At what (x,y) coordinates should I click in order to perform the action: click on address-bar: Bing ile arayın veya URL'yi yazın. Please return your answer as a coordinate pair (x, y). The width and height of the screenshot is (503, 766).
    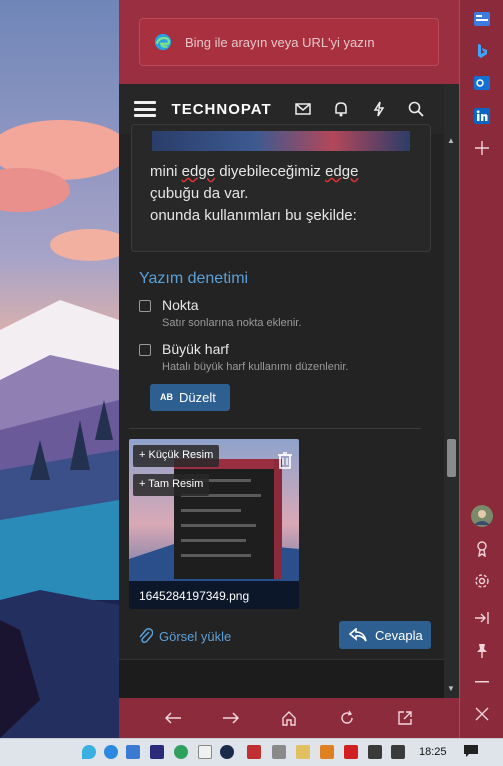
    Looking at the image, I should click on (289, 42).